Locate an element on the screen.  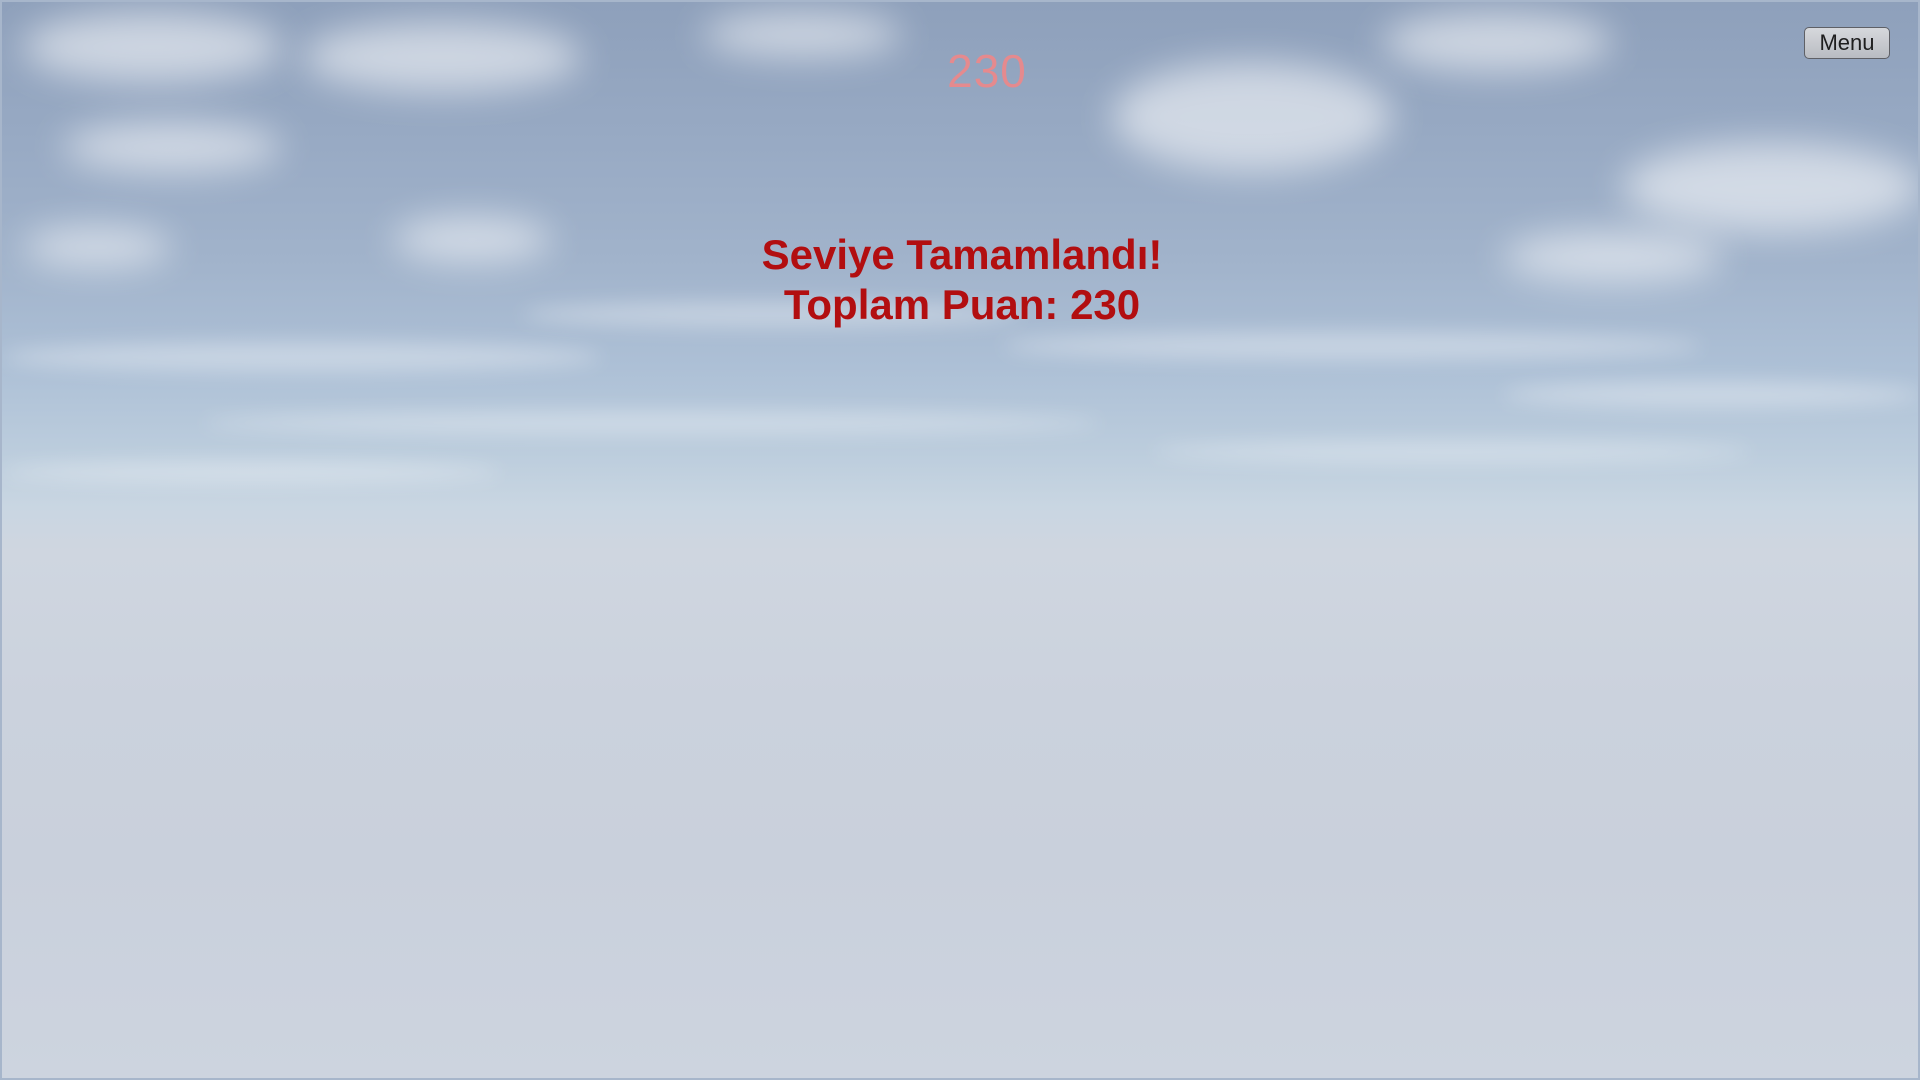
level-complete-message: Seviye Tamamlandı! Toplam Puan: 230 is located at coordinates (962, 280).